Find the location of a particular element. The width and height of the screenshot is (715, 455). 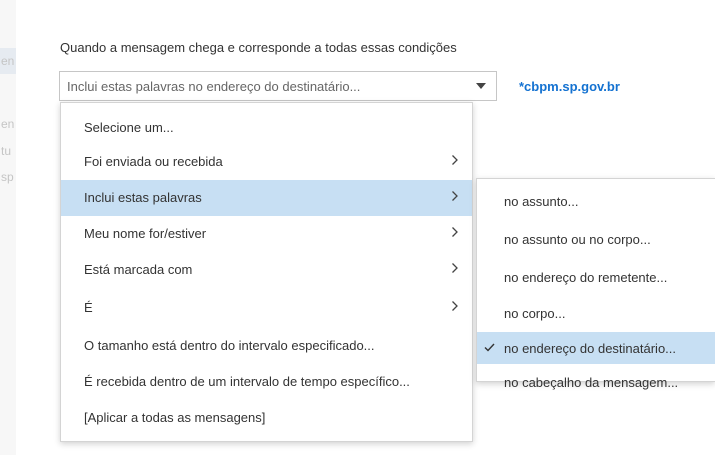

checkmark-icon is located at coordinates (489, 347).